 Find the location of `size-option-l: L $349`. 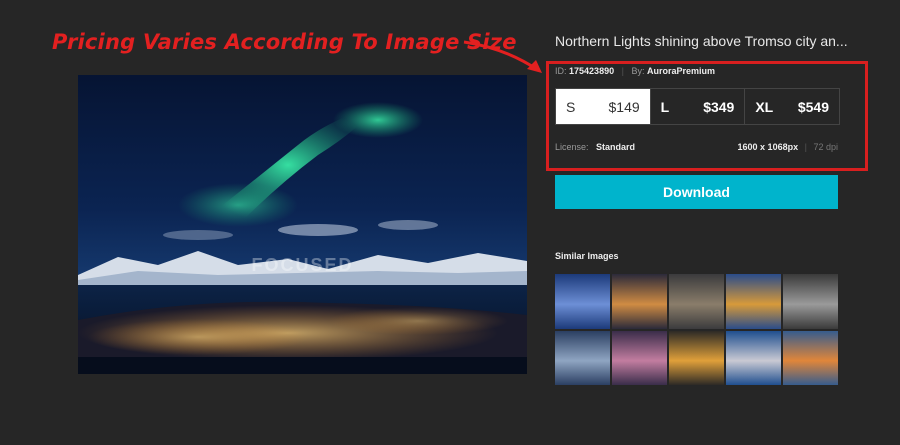

size-option-l: L $349 is located at coordinates (698, 106).